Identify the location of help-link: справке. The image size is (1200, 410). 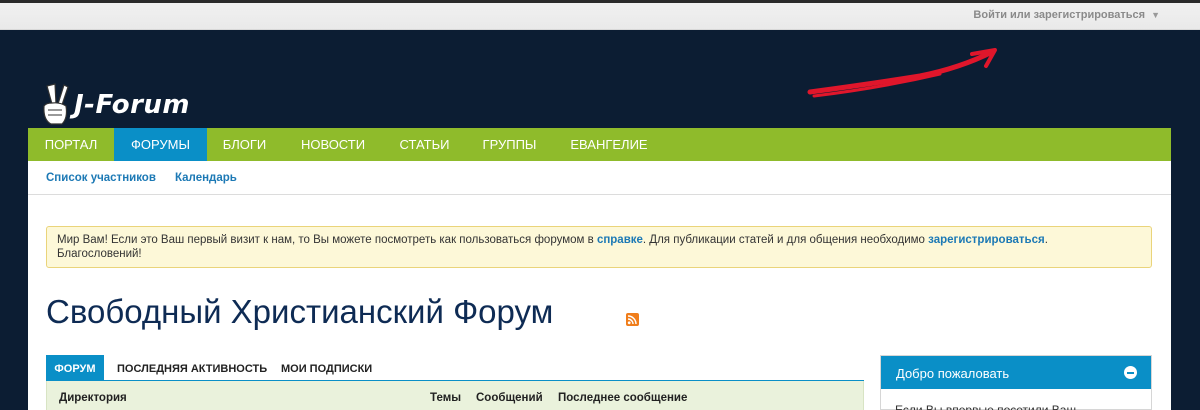
(620, 240).